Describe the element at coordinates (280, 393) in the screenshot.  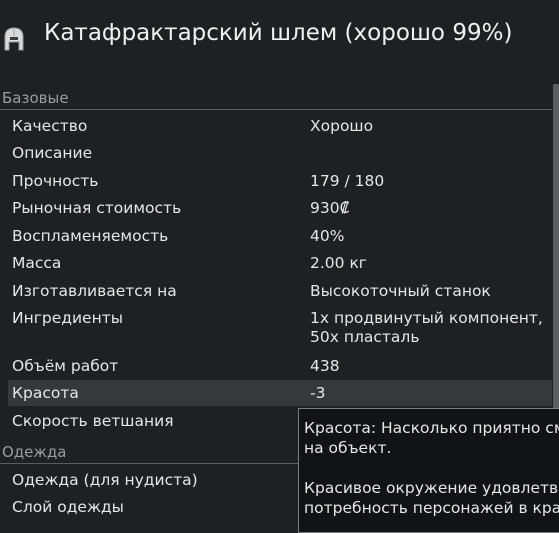
I see `stat-row-beauty: Красота -3` at that location.